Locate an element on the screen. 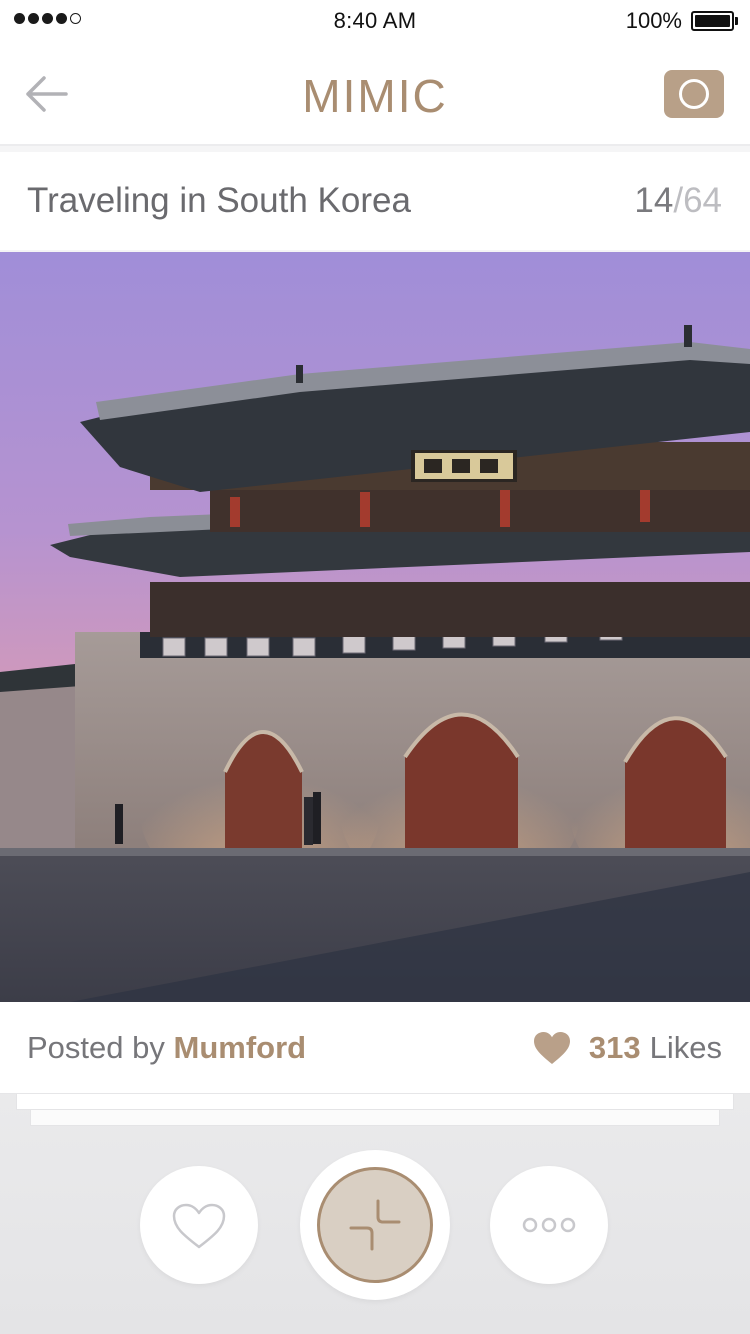 The width and height of the screenshot is (750, 1334). app-title: MIMIC is located at coordinates (375, 96).